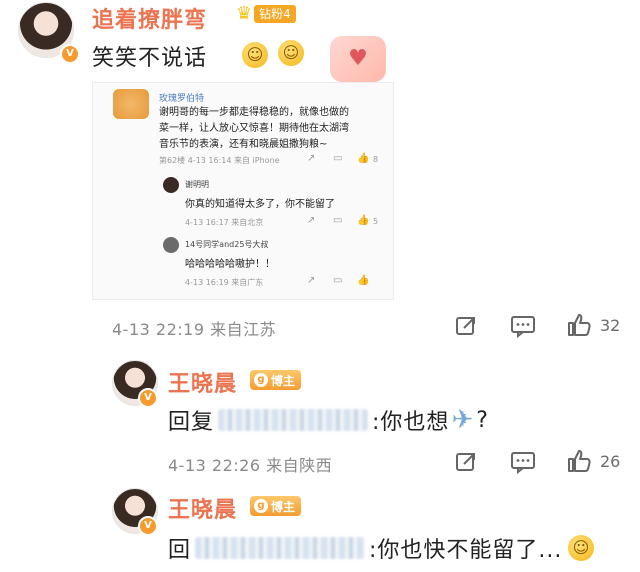  What do you see at coordinates (293, 420) in the screenshot?
I see `reply1-blurred-mention` at bounding box center [293, 420].